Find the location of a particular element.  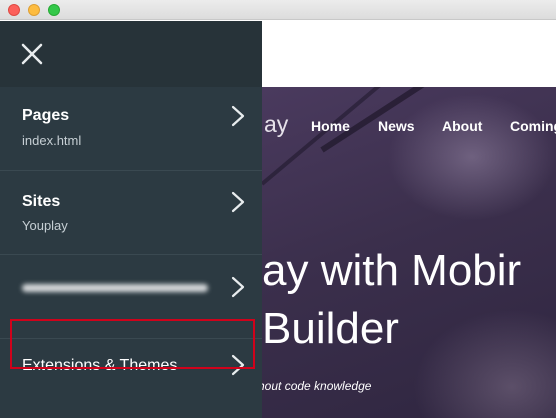

highlight-box is located at coordinates (132, 344).